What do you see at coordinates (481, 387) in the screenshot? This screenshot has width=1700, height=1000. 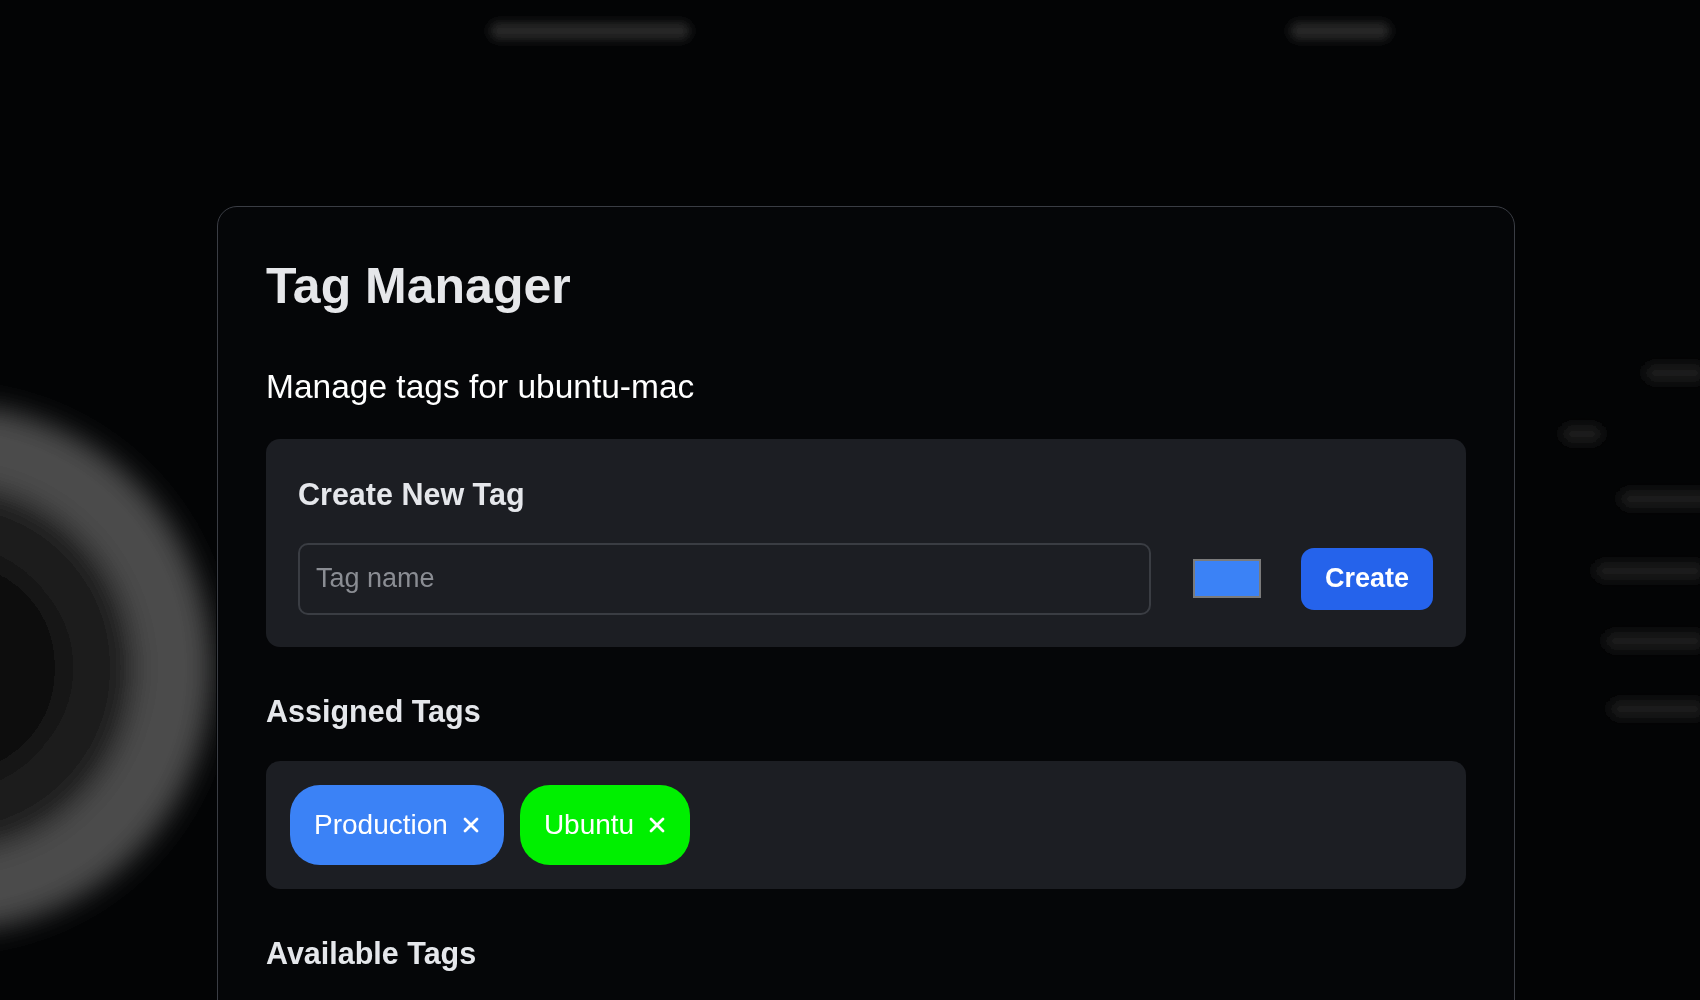 I see `dialog-subtitle: Manage tags for ubuntu-mac` at bounding box center [481, 387].